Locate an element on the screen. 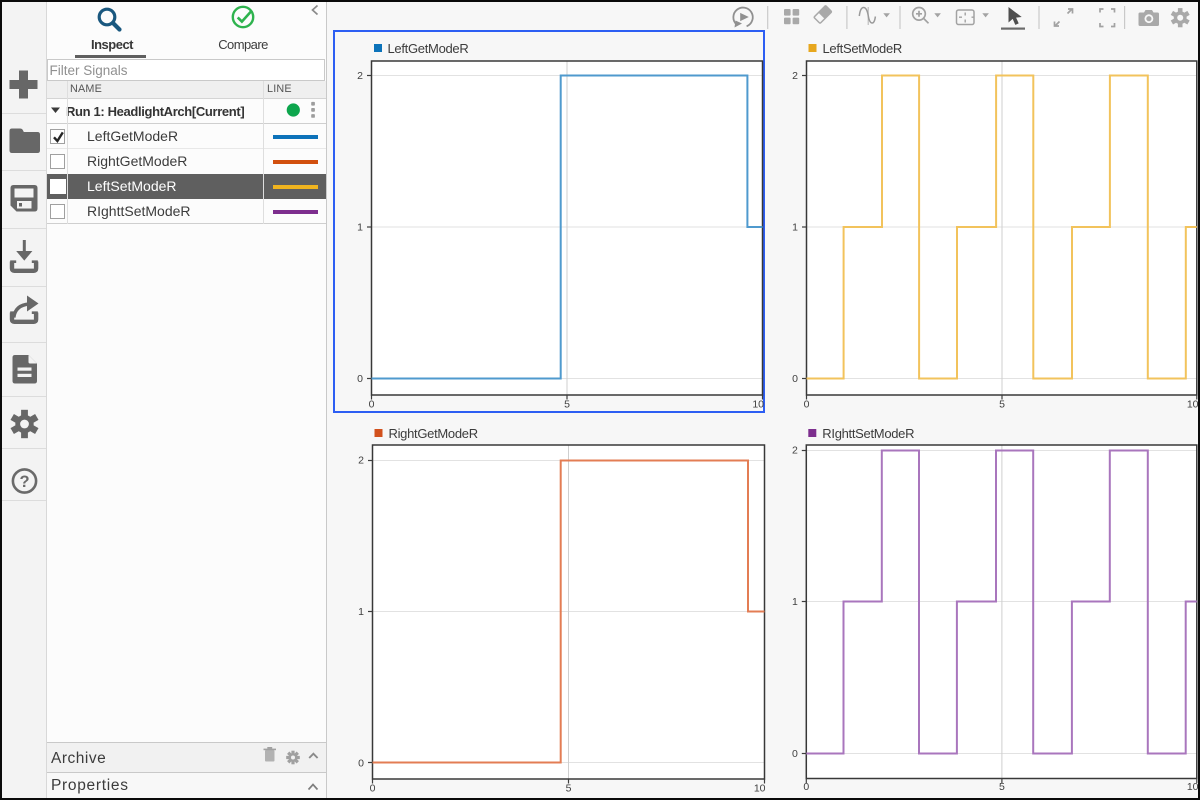  svg-text: RIghttSetModeR is located at coordinates (868, 433).